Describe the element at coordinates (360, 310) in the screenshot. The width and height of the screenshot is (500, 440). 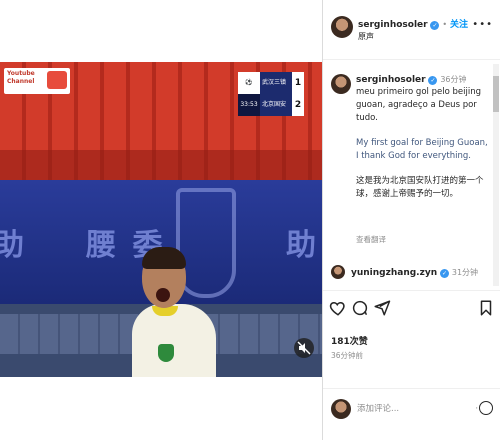
I see `comment-icon` at that location.